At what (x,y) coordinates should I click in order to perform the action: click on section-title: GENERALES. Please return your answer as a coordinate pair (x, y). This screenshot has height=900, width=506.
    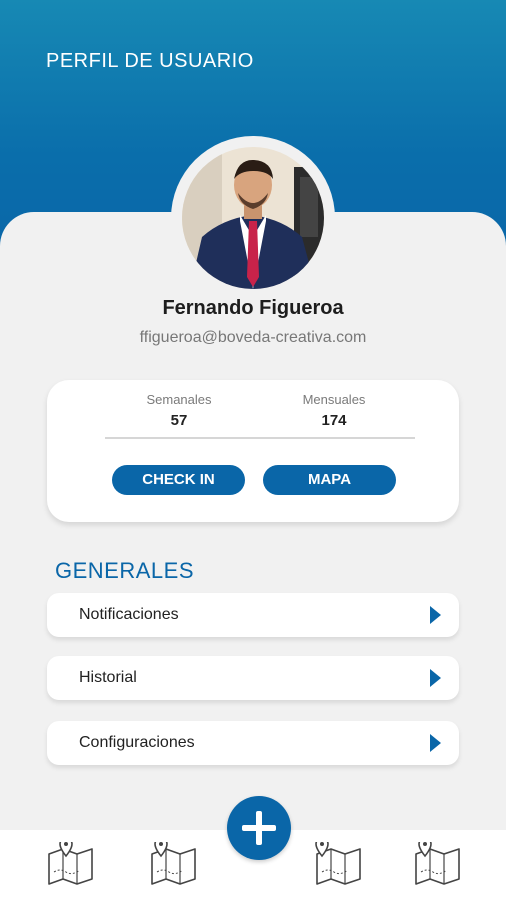
    Looking at the image, I should click on (124, 570).